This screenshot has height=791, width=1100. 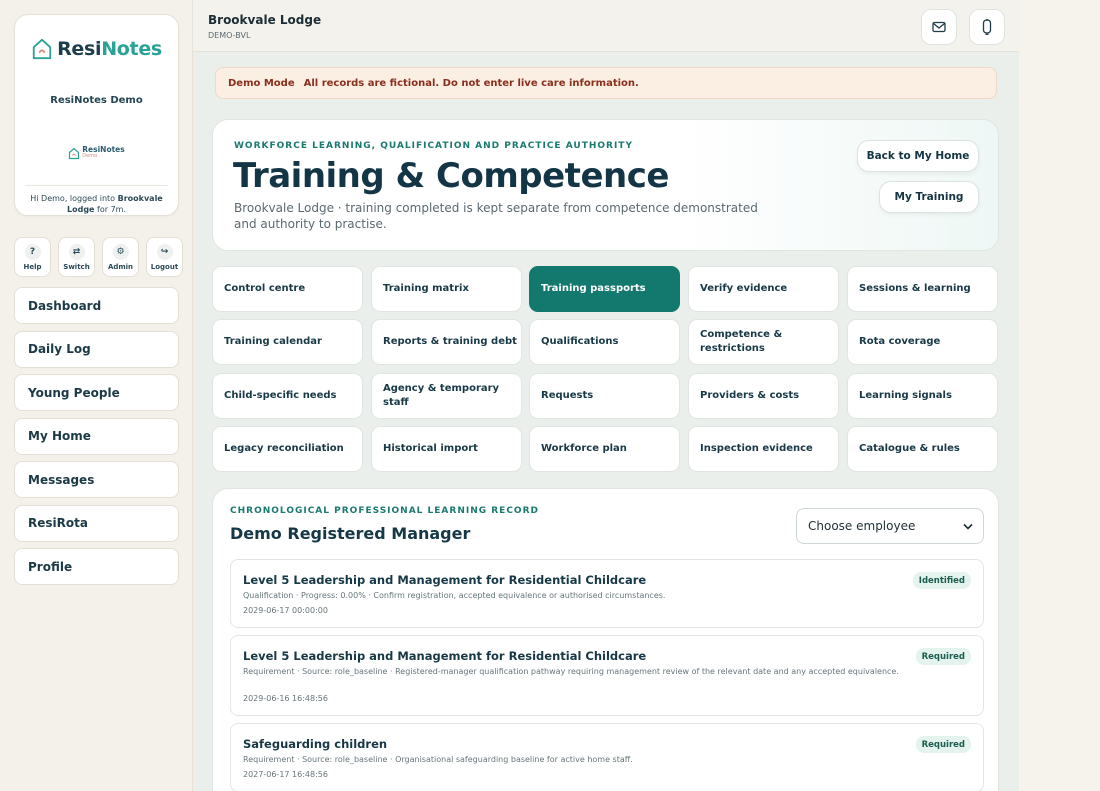 What do you see at coordinates (42, 49) in the screenshot?
I see `house-logo-icon` at bounding box center [42, 49].